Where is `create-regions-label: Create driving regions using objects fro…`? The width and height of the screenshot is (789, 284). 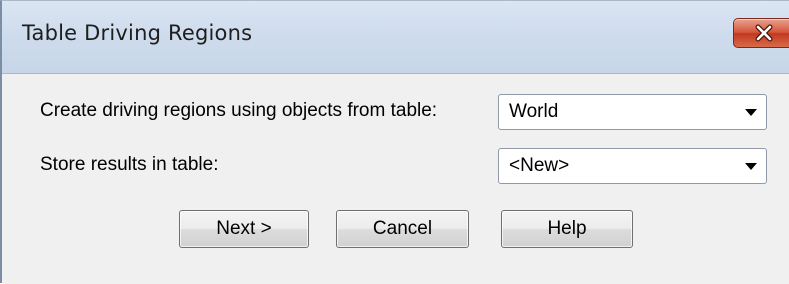 create-regions-label: Create driving regions using objects fro… is located at coordinates (239, 110).